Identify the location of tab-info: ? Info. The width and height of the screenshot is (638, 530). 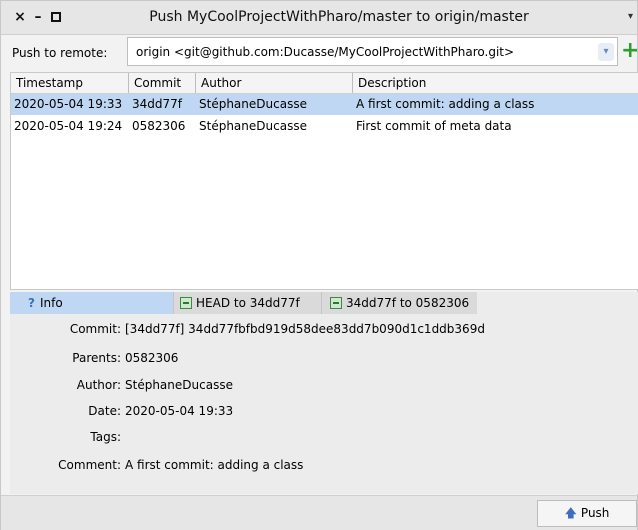
(91, 303).